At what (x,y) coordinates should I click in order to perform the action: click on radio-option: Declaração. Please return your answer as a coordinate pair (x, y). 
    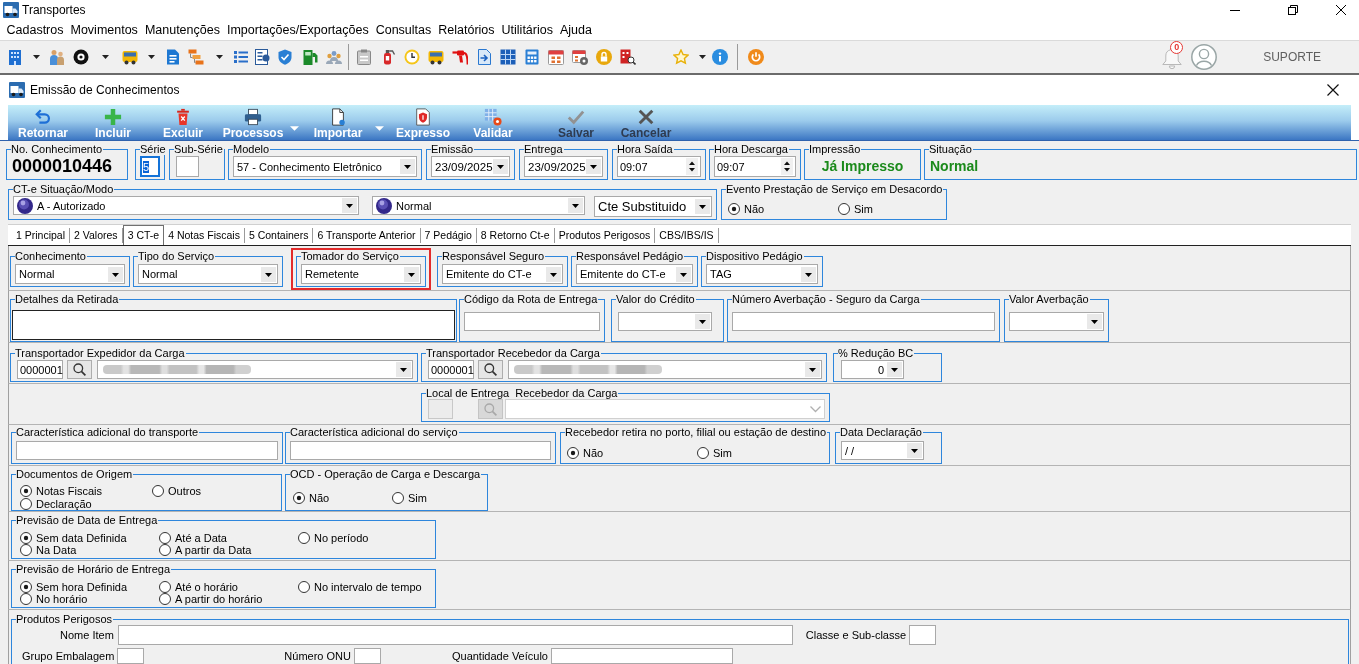
    Looking at the image, I should click on (56, 503).